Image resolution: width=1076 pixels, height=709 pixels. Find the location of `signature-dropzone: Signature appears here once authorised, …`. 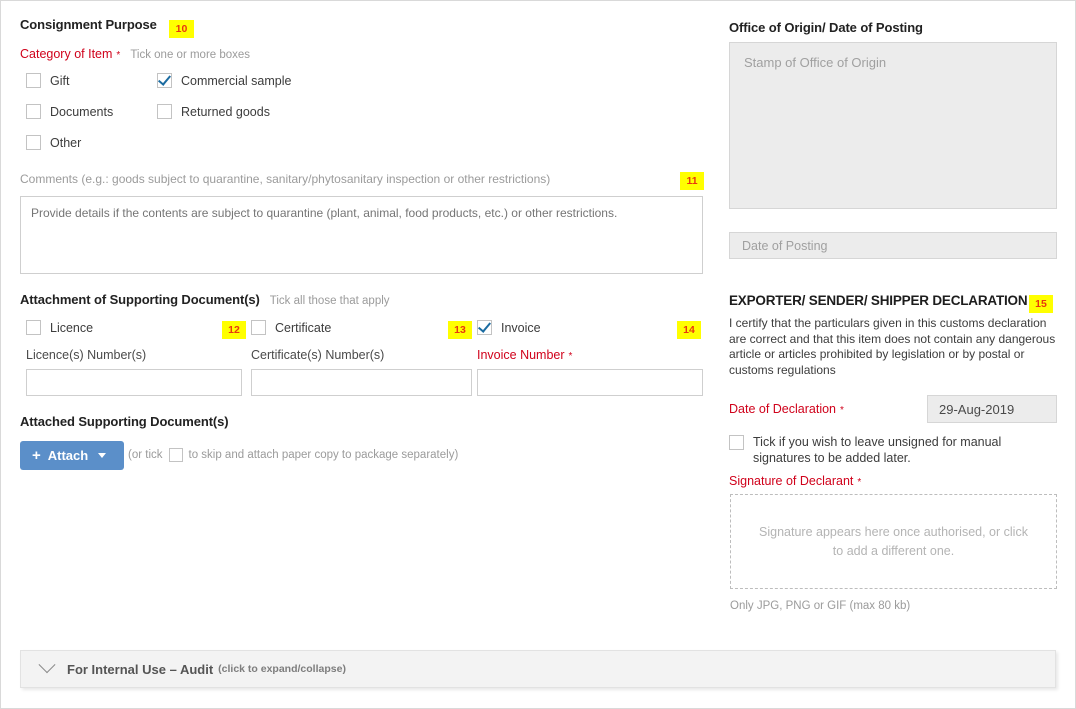

signature-dropzone: Signature appears here once authorised, … is located at coordinates (893, 541).